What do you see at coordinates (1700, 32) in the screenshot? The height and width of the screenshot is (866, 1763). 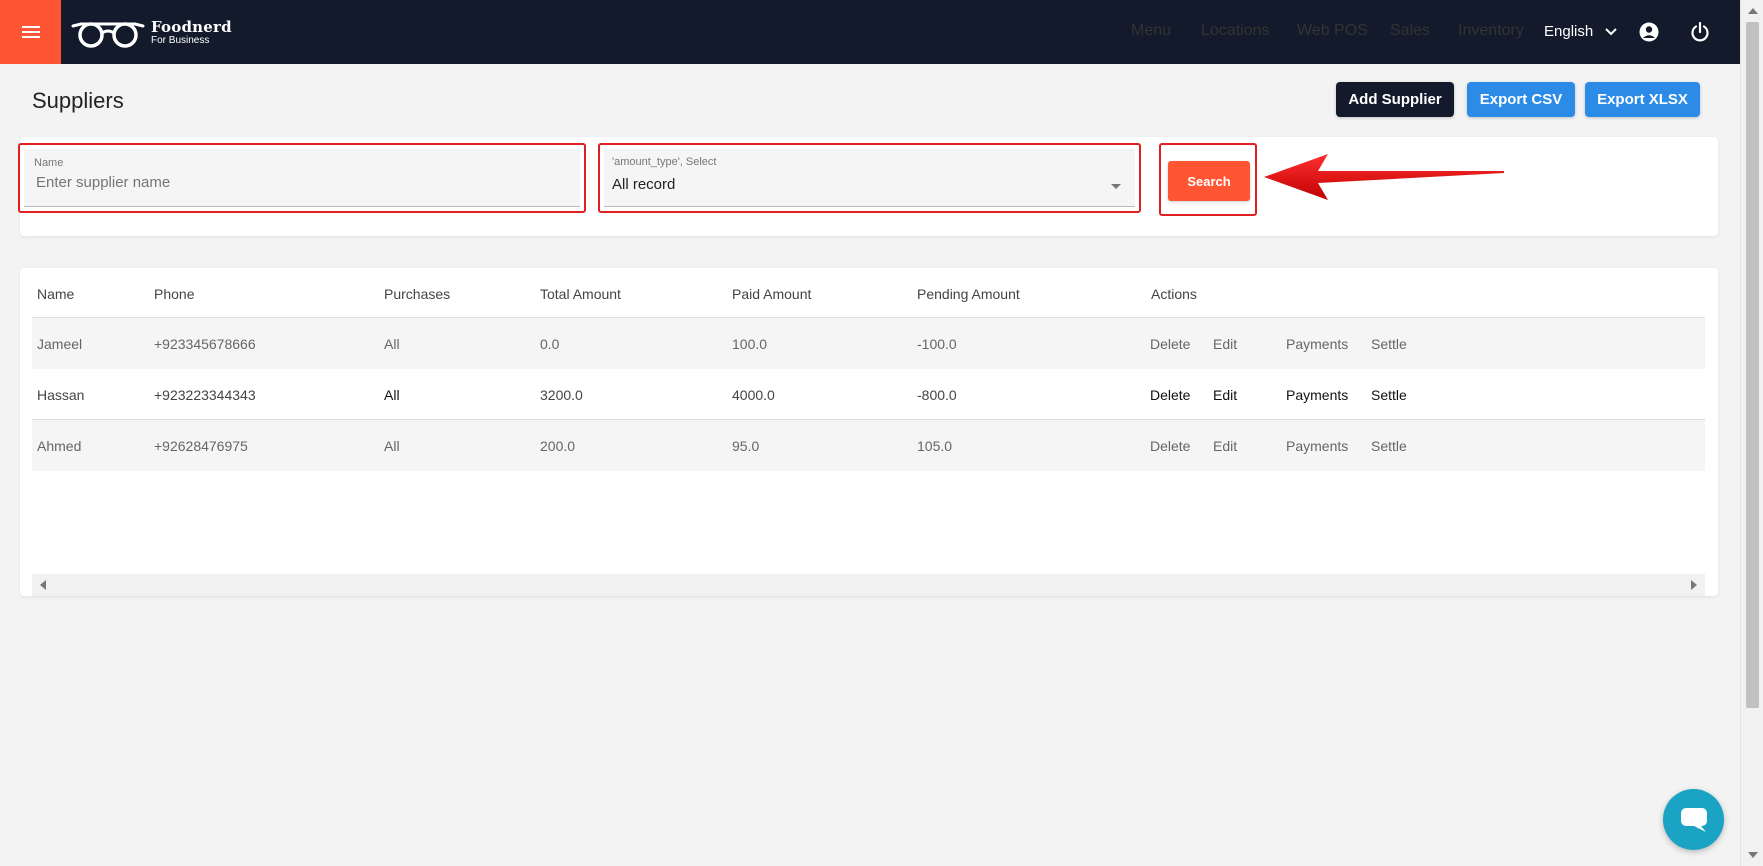 I see `power-icon` at bounding box center [1700, 32].